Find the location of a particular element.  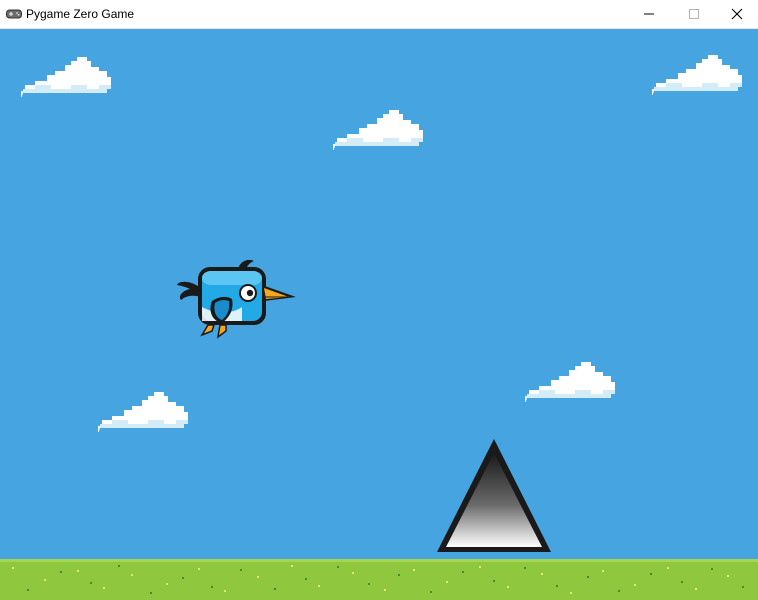

close-button is located at coordinates (736, 14).